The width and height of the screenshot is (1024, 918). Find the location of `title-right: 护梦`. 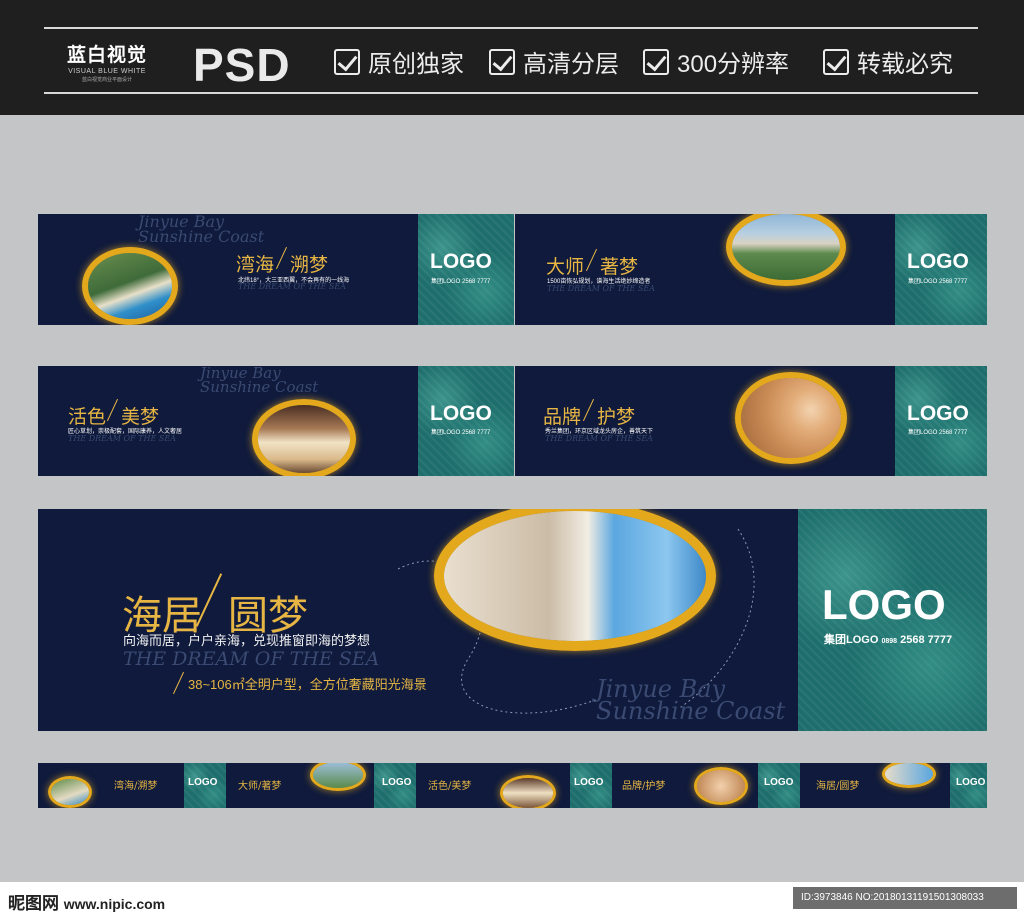

title-right: 护梦 is located at coordinates (616, 417).